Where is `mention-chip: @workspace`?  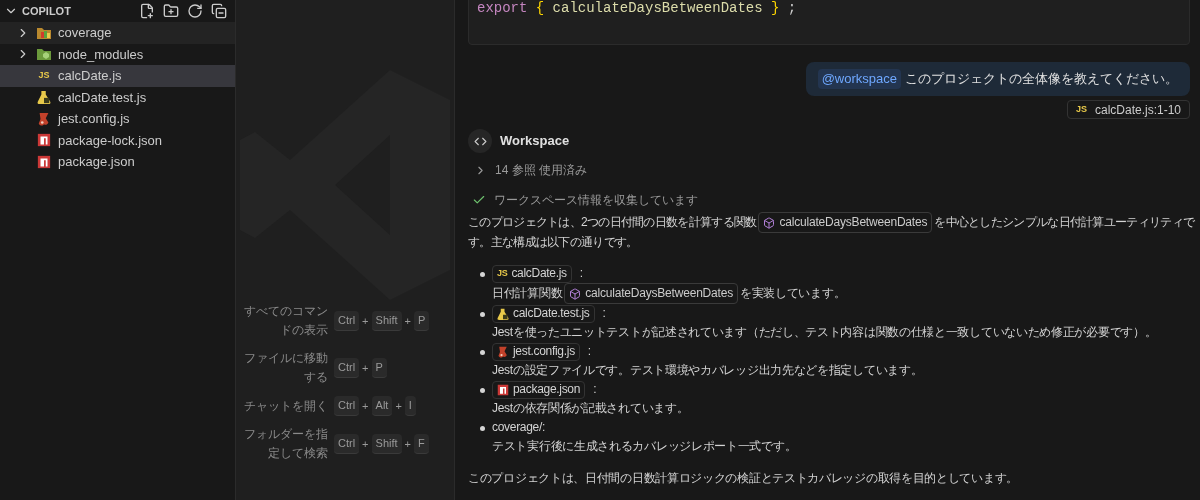
mention-chip: @workspace is located at coordinates (859, 79).